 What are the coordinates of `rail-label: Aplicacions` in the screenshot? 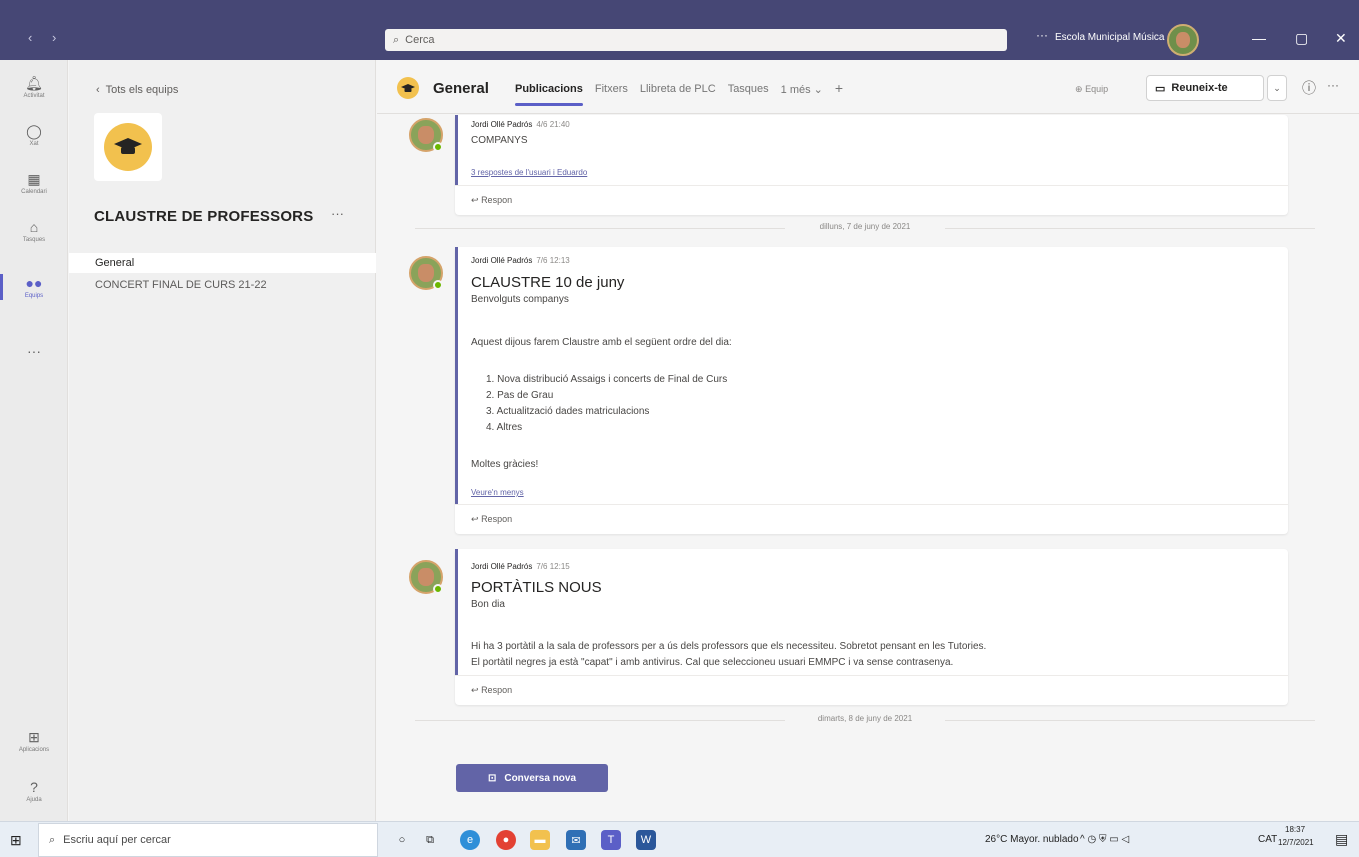 It's located at (34, 750).